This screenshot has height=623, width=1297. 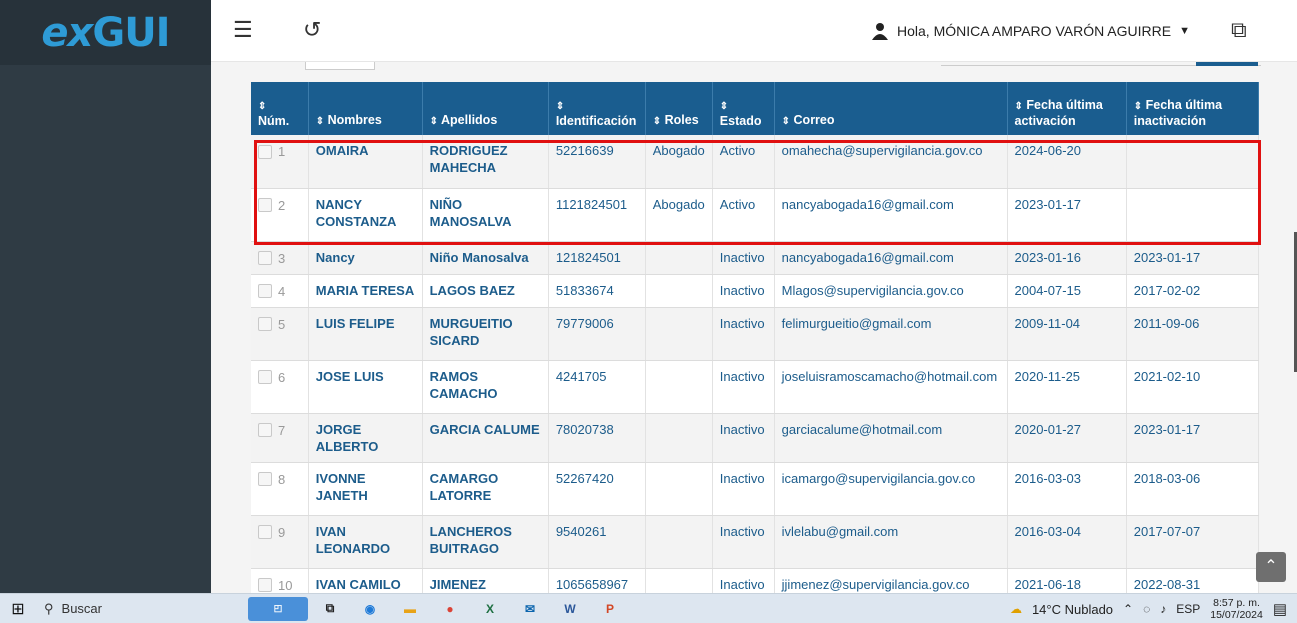 I want to click on page-size-select, so click(x=340, y=66).